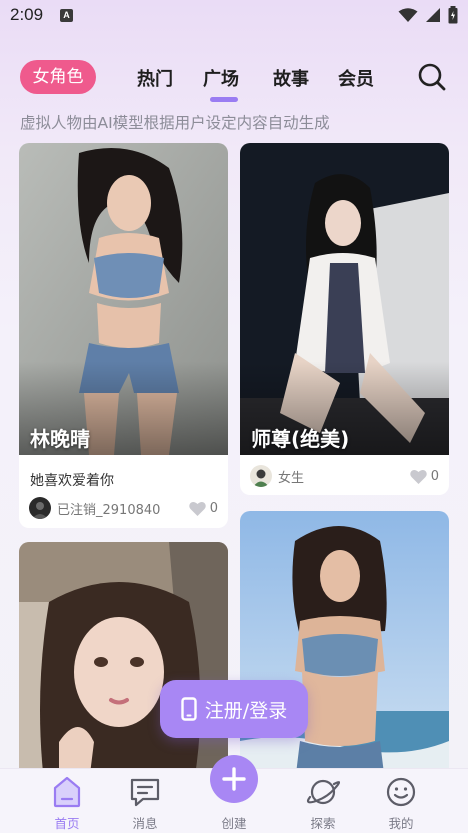 The height and width of the screenshot is (833, 468). Describe the element at coordinates (224, 99) in the screenshot. I see `active-tab-indicator` at that location.